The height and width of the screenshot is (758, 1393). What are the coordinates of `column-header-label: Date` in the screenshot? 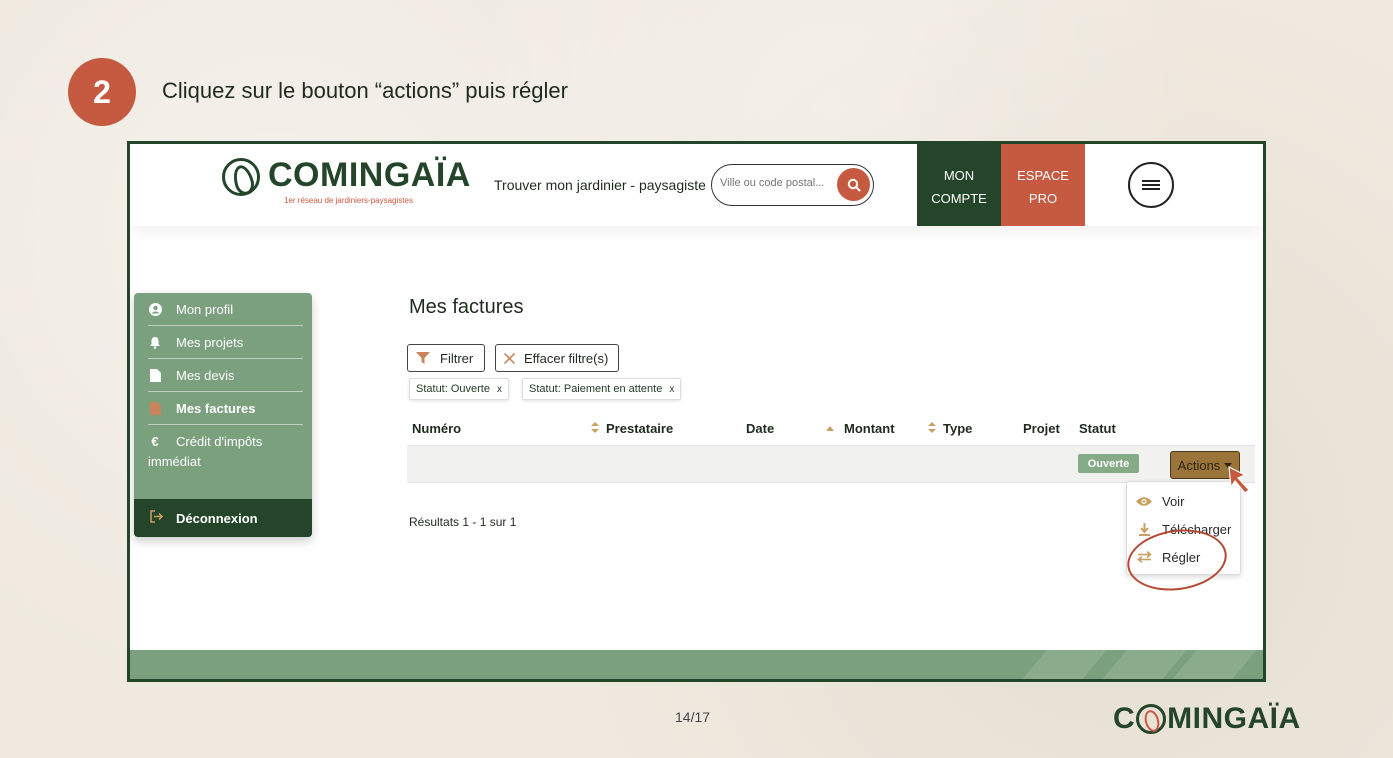 It's located at (760, 428).